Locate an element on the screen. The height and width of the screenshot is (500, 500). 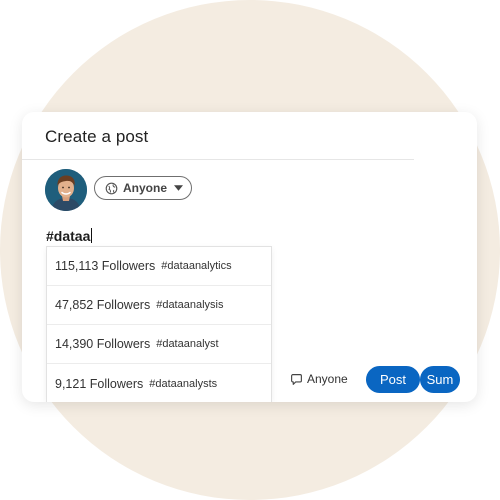
audience-label: Anyone is located at coordinates (145, 188).